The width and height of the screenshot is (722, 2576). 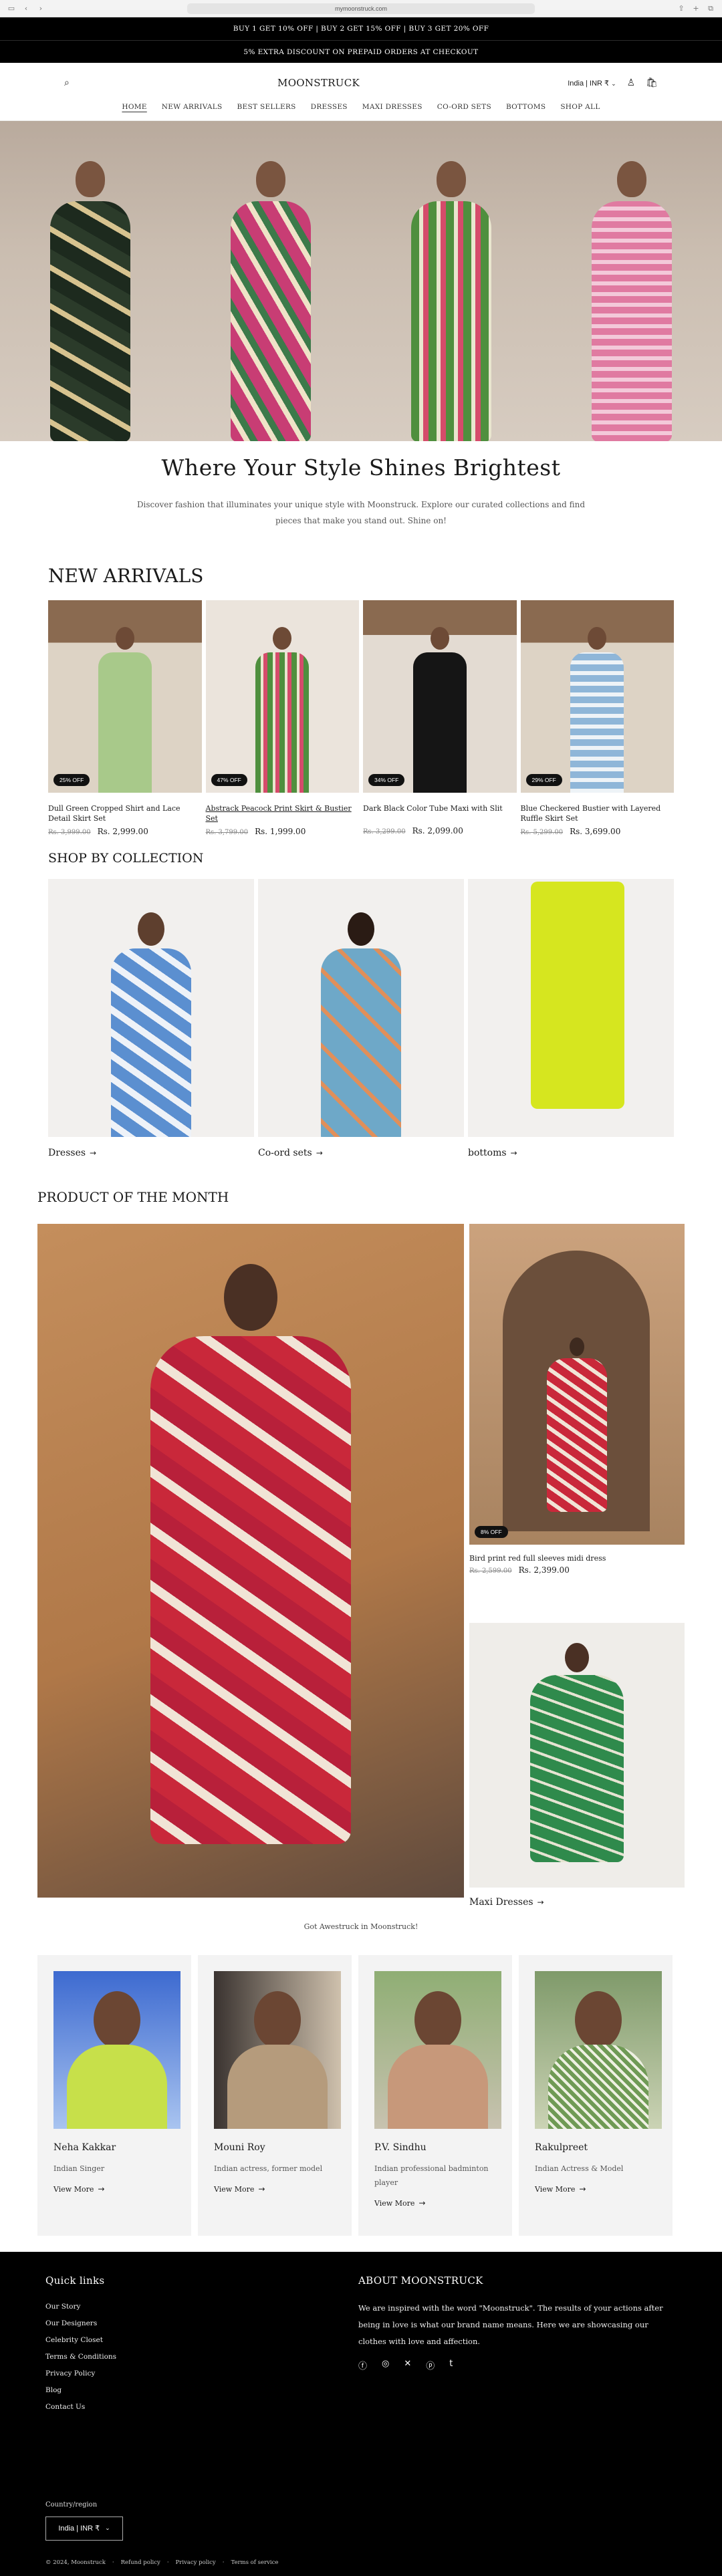 I want to click on celebrity-role: Indian professional badminton player, so click(x=431, y=2175).